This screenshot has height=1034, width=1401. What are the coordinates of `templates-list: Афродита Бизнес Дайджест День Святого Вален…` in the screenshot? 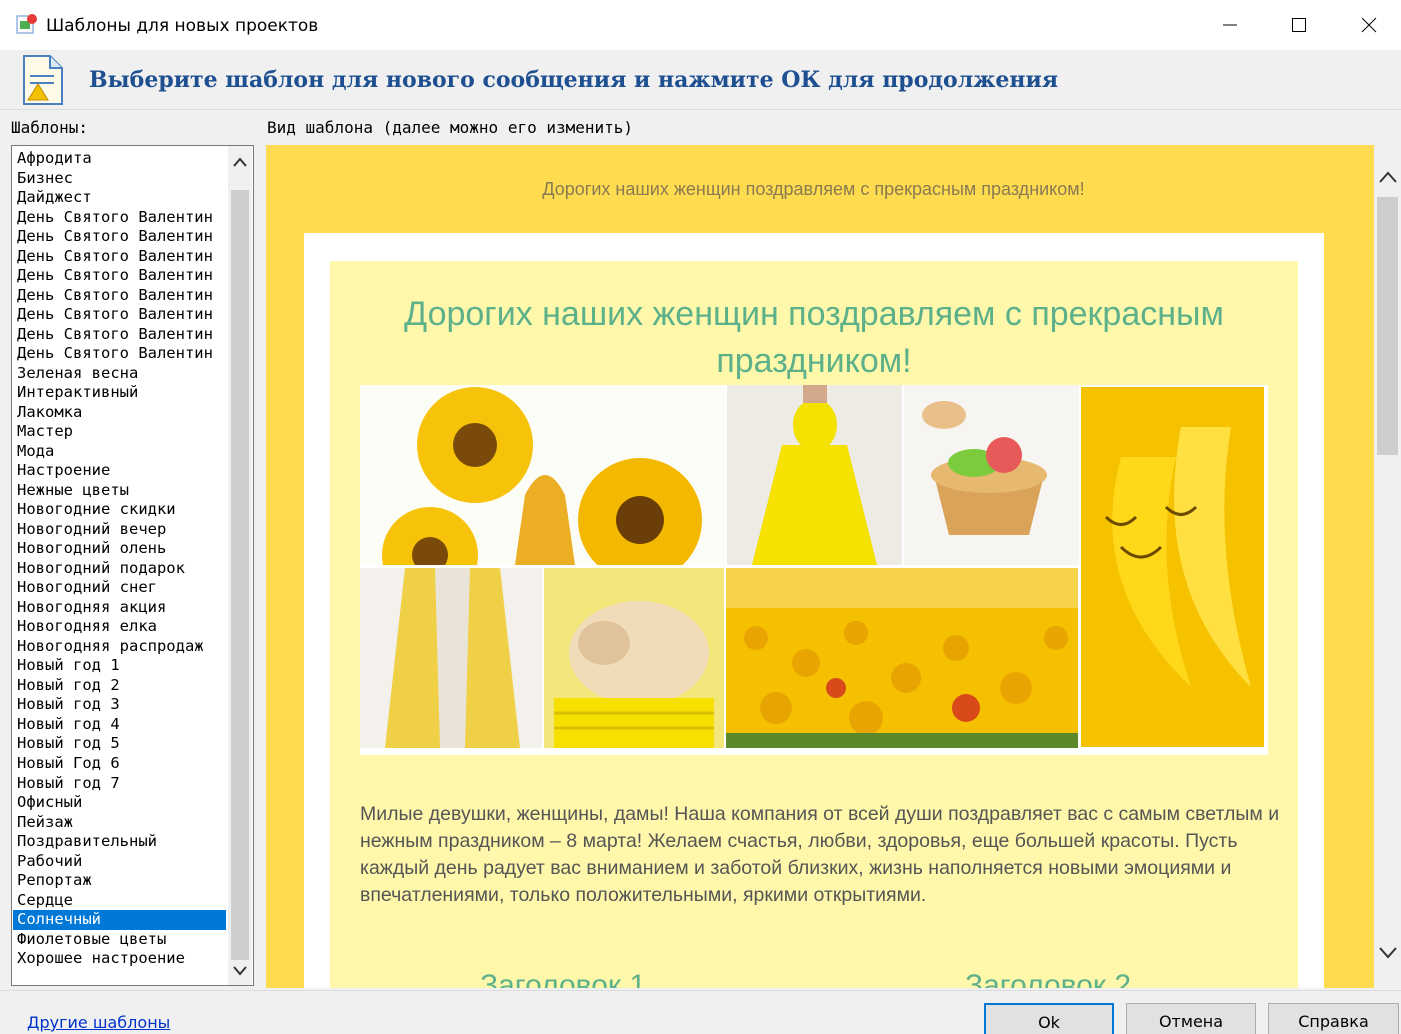 It's located at (119, 559).